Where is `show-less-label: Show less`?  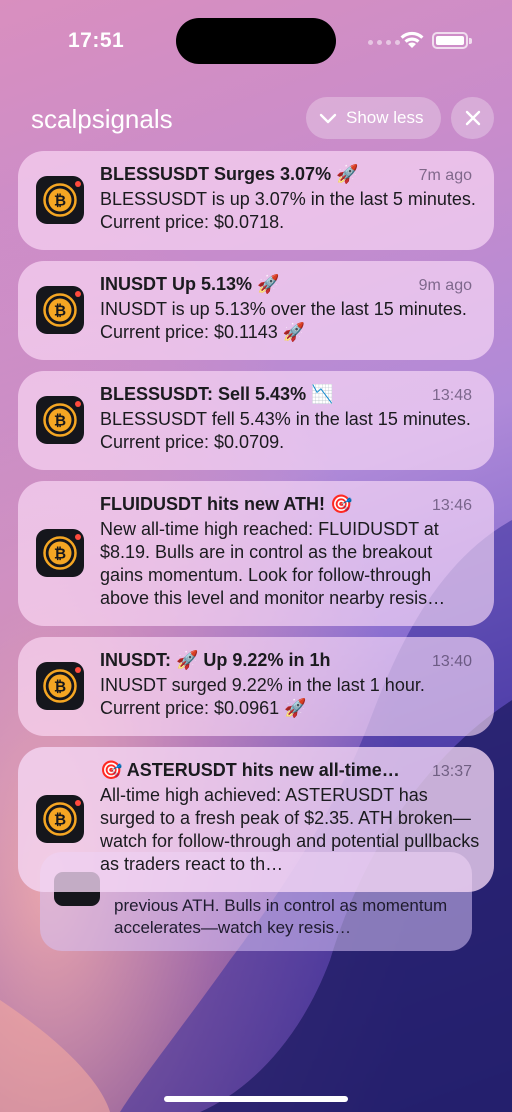 show-less-label: Show less is located at coordinates (385, 117).